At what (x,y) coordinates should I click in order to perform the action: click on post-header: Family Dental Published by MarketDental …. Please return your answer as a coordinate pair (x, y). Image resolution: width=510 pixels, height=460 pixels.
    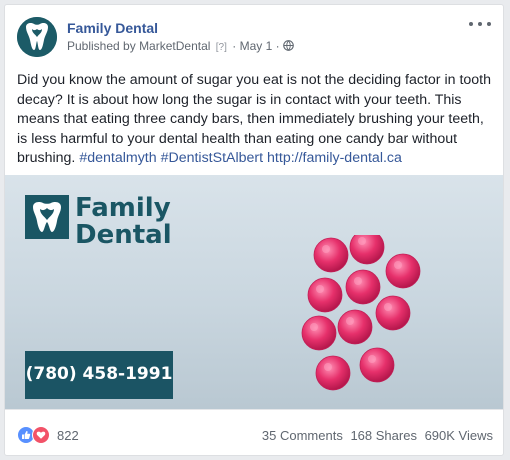
    Looking at the image, I should click on (254, 39).